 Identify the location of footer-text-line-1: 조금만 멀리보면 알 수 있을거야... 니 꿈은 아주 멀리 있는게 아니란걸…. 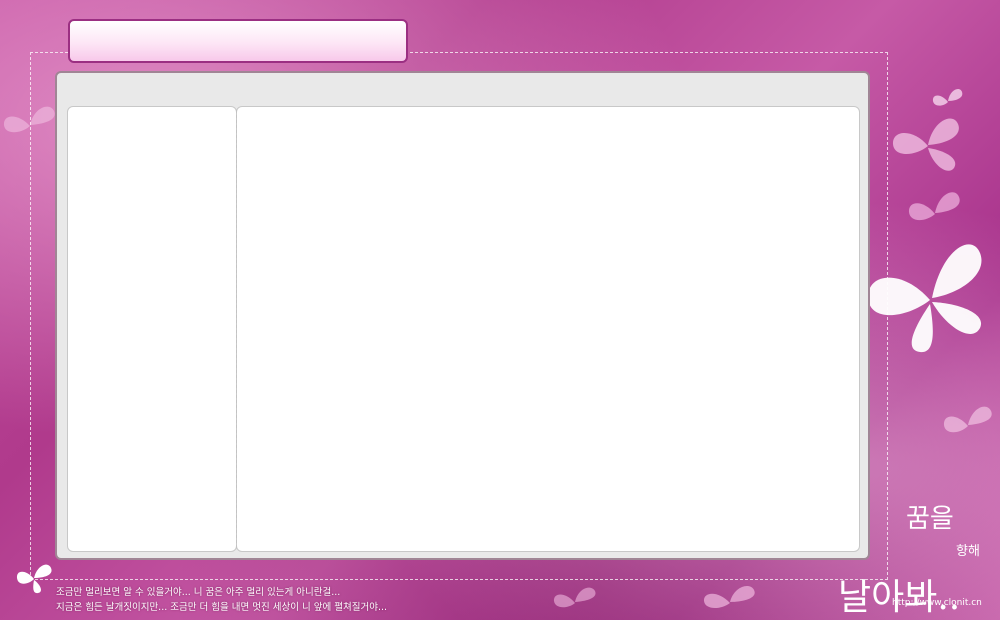
(198, 592).